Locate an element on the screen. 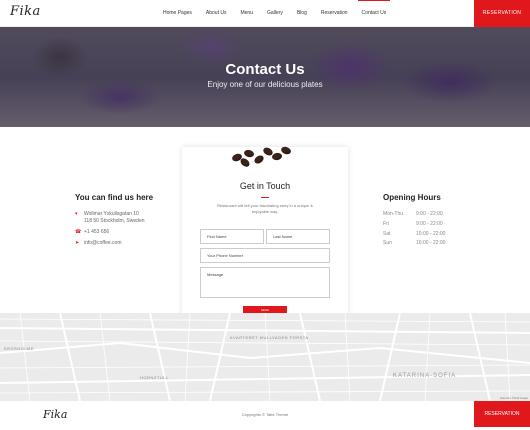  email-address: info@coffee.com is located at coordinates (103, 243).